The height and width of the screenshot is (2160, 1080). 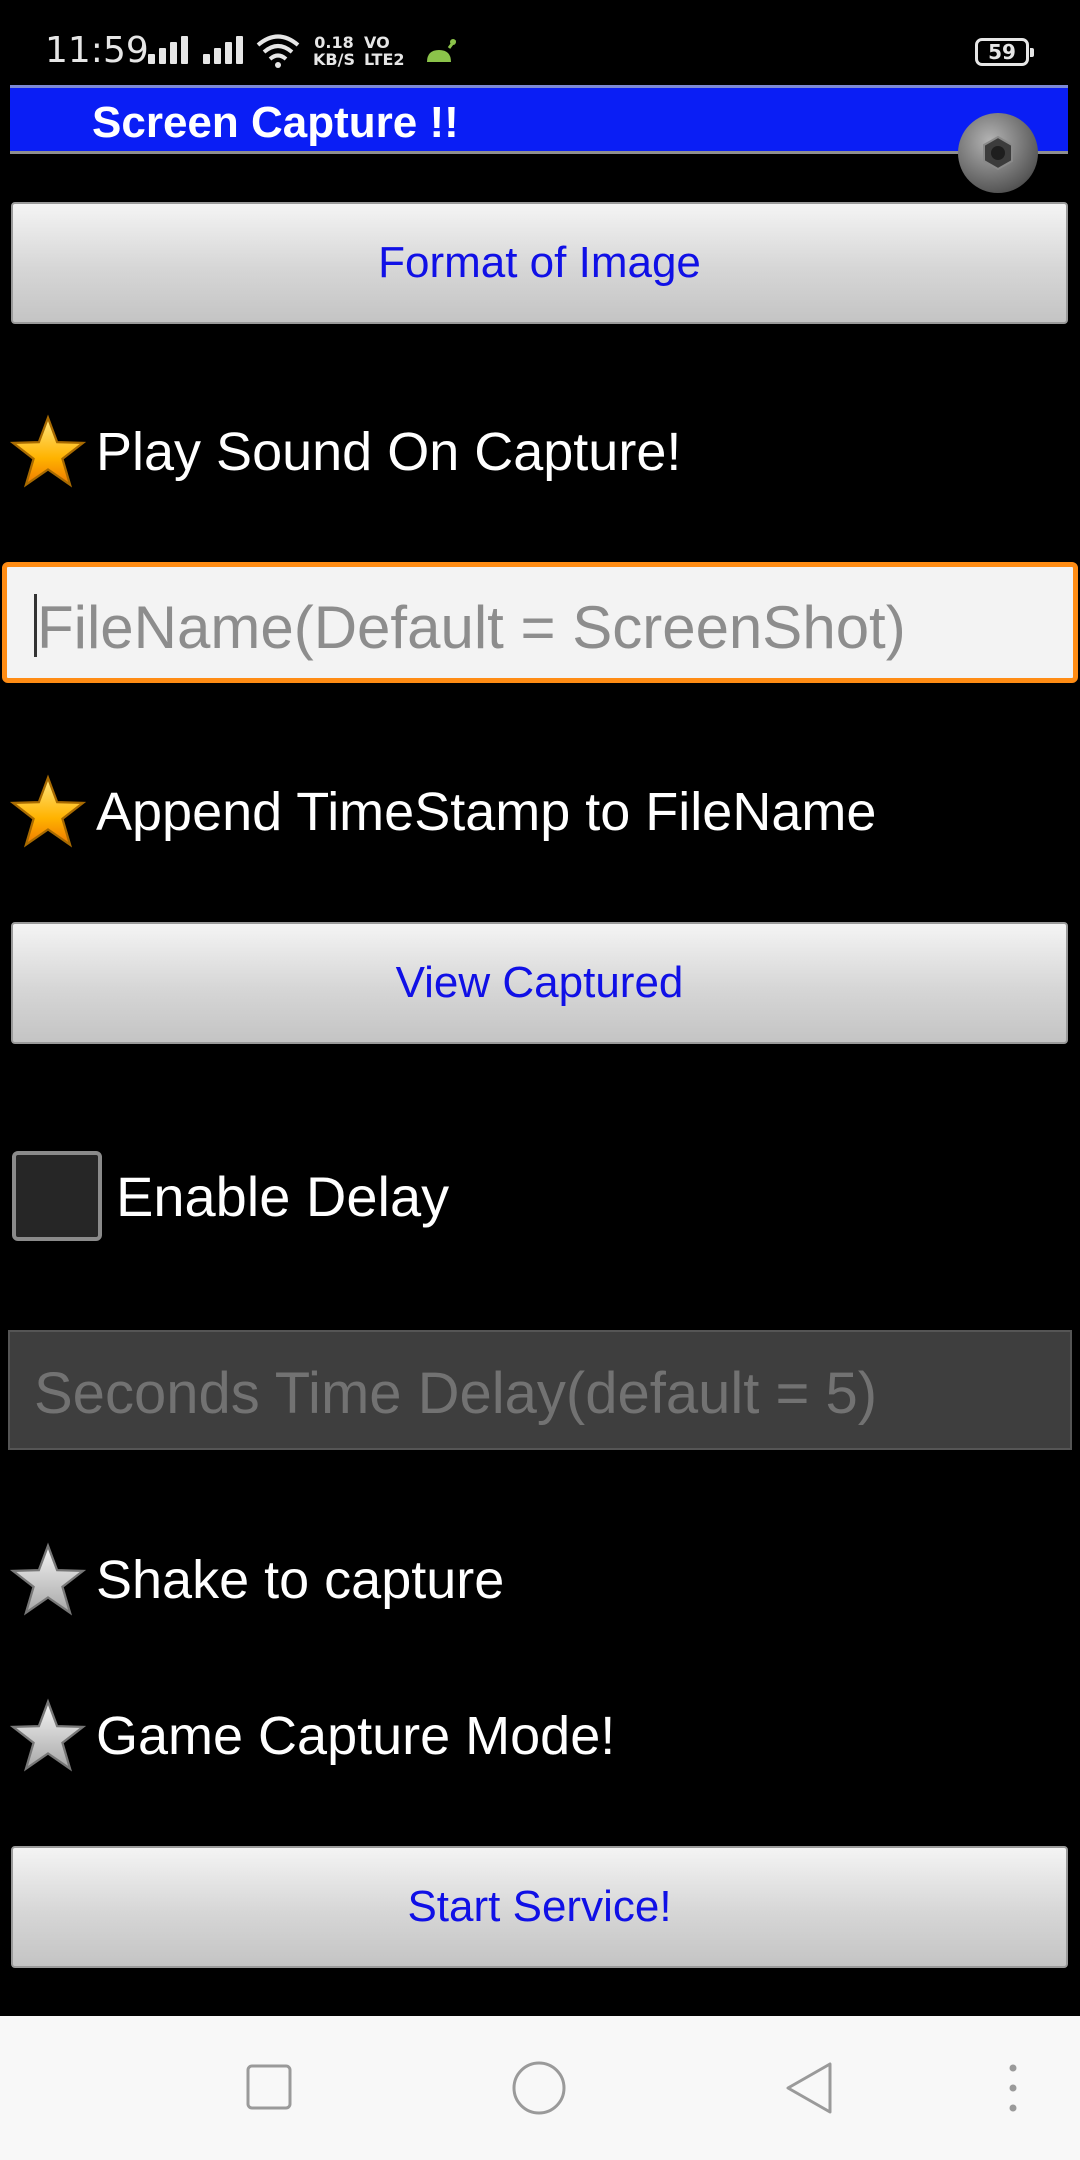 I want to click on append-timestamp-toggle: Append TimeStamp to FileName, so click(x=443, y=812).